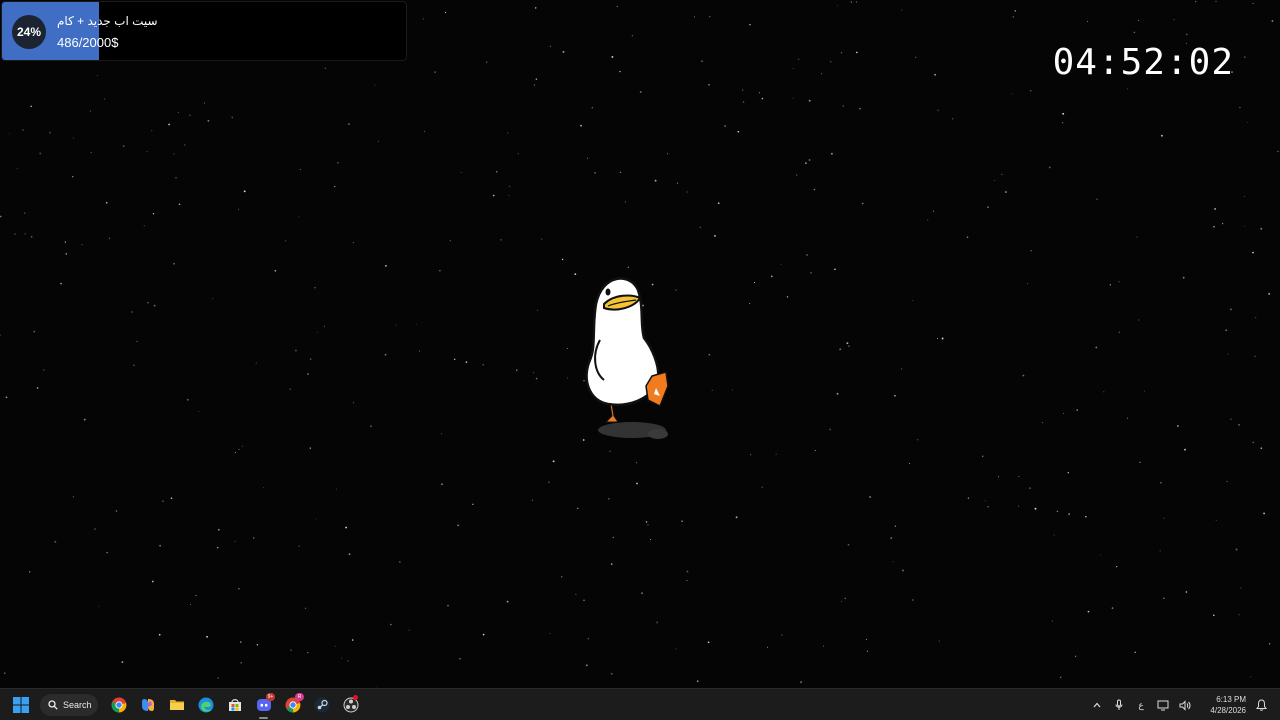 This screenshot has height=720, width=1280. What do you see at coordinates (263, 705) in the screenshot?
I see `taskbar-app-discord: 9+` at bounding box center [263, 705].